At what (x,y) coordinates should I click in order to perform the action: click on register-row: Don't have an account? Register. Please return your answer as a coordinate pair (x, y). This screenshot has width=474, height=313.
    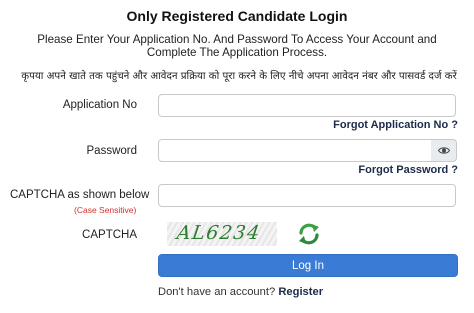
    Looking at the image, I should click on (240, 292).